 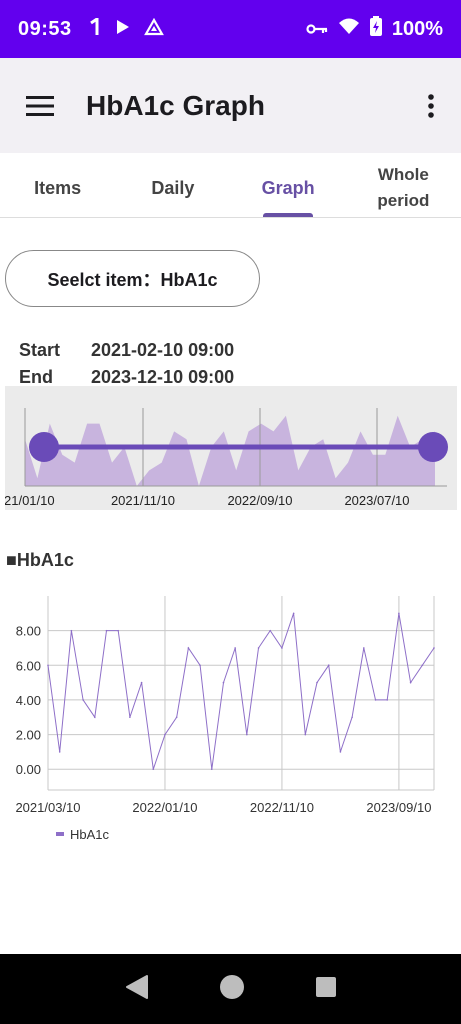 What do you see at coordinates (60, 834) in the screenshot?
I see `legend-swatch` at bounding box center [60, 834].